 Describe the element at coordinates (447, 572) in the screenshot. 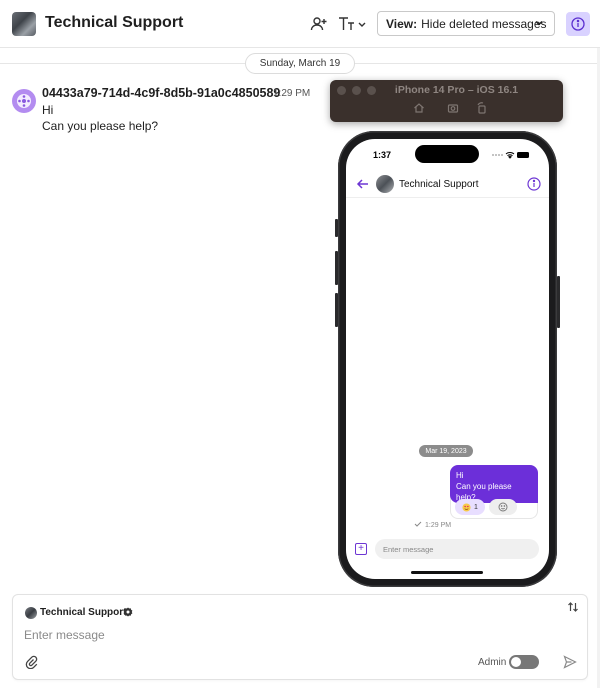

I see `home-indicator` at that location.